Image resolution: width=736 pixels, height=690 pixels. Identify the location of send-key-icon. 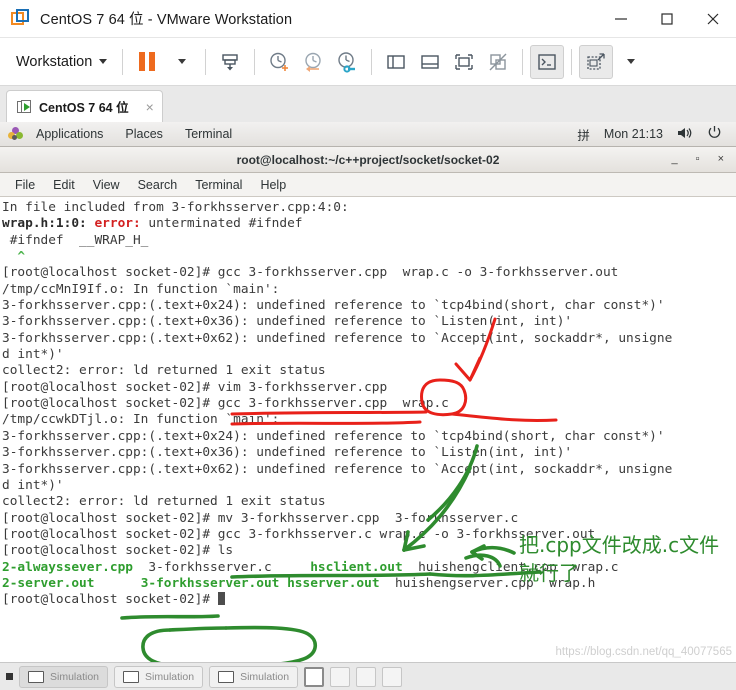
(230, 61).